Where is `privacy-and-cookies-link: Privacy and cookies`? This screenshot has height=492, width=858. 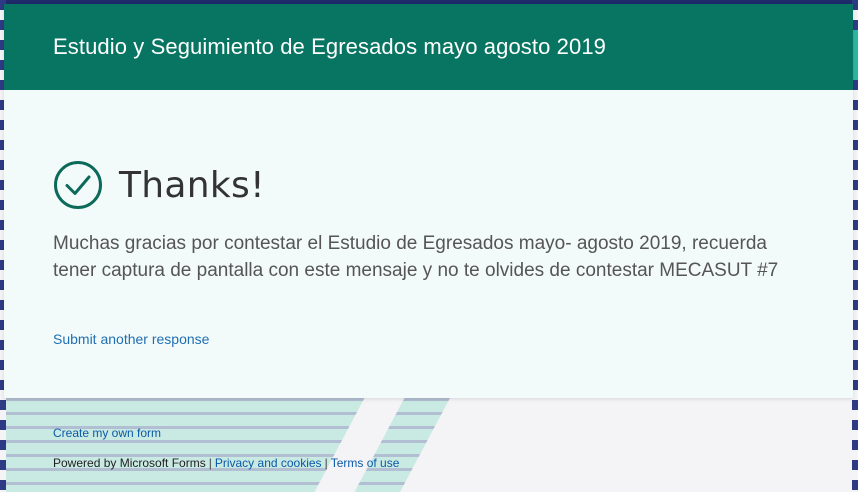 privacy-and-cookies-link: Privacy and cookies is located at coordinates (268, 463).